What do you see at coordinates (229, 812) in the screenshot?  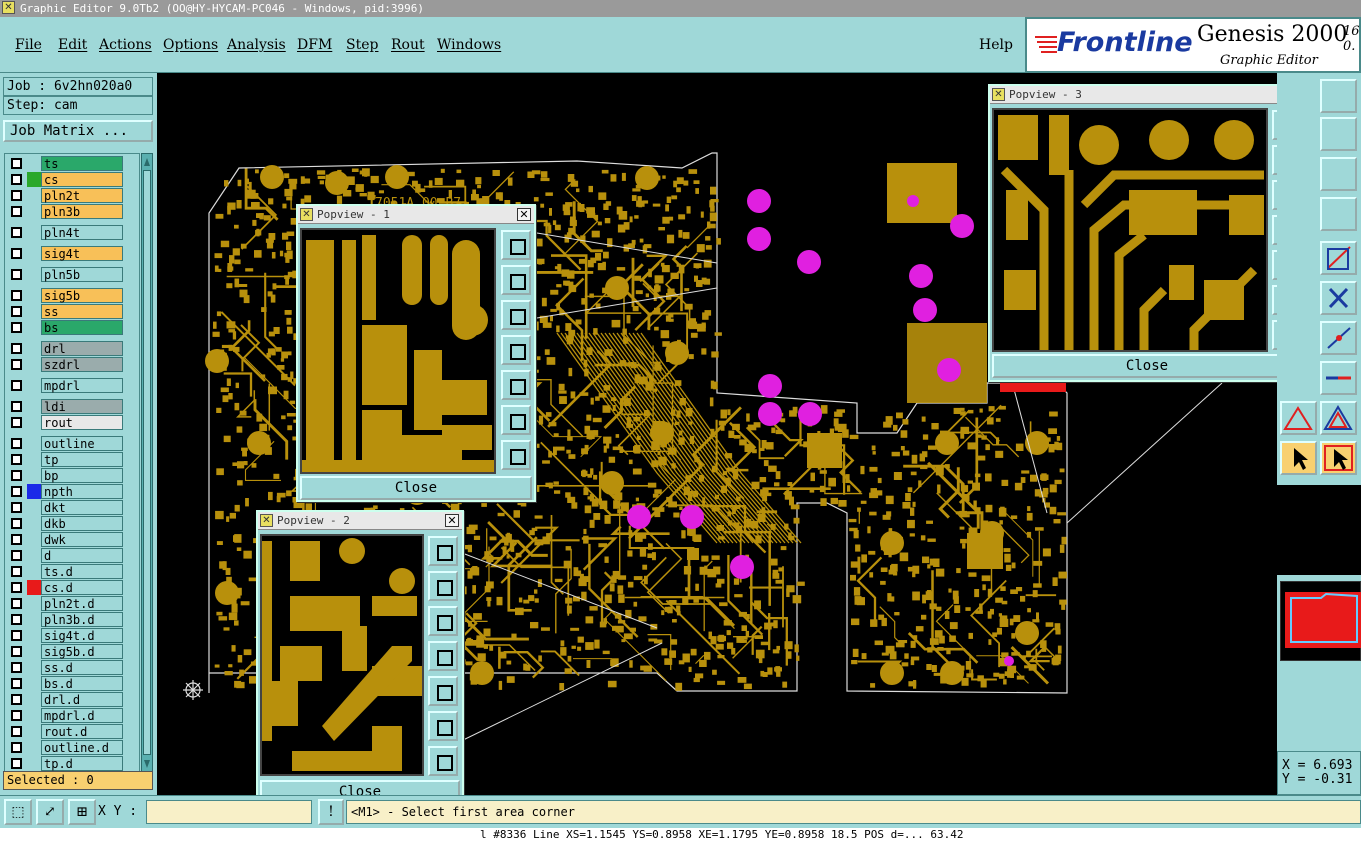 I see `xy-input` at bounding box center [229, 812].